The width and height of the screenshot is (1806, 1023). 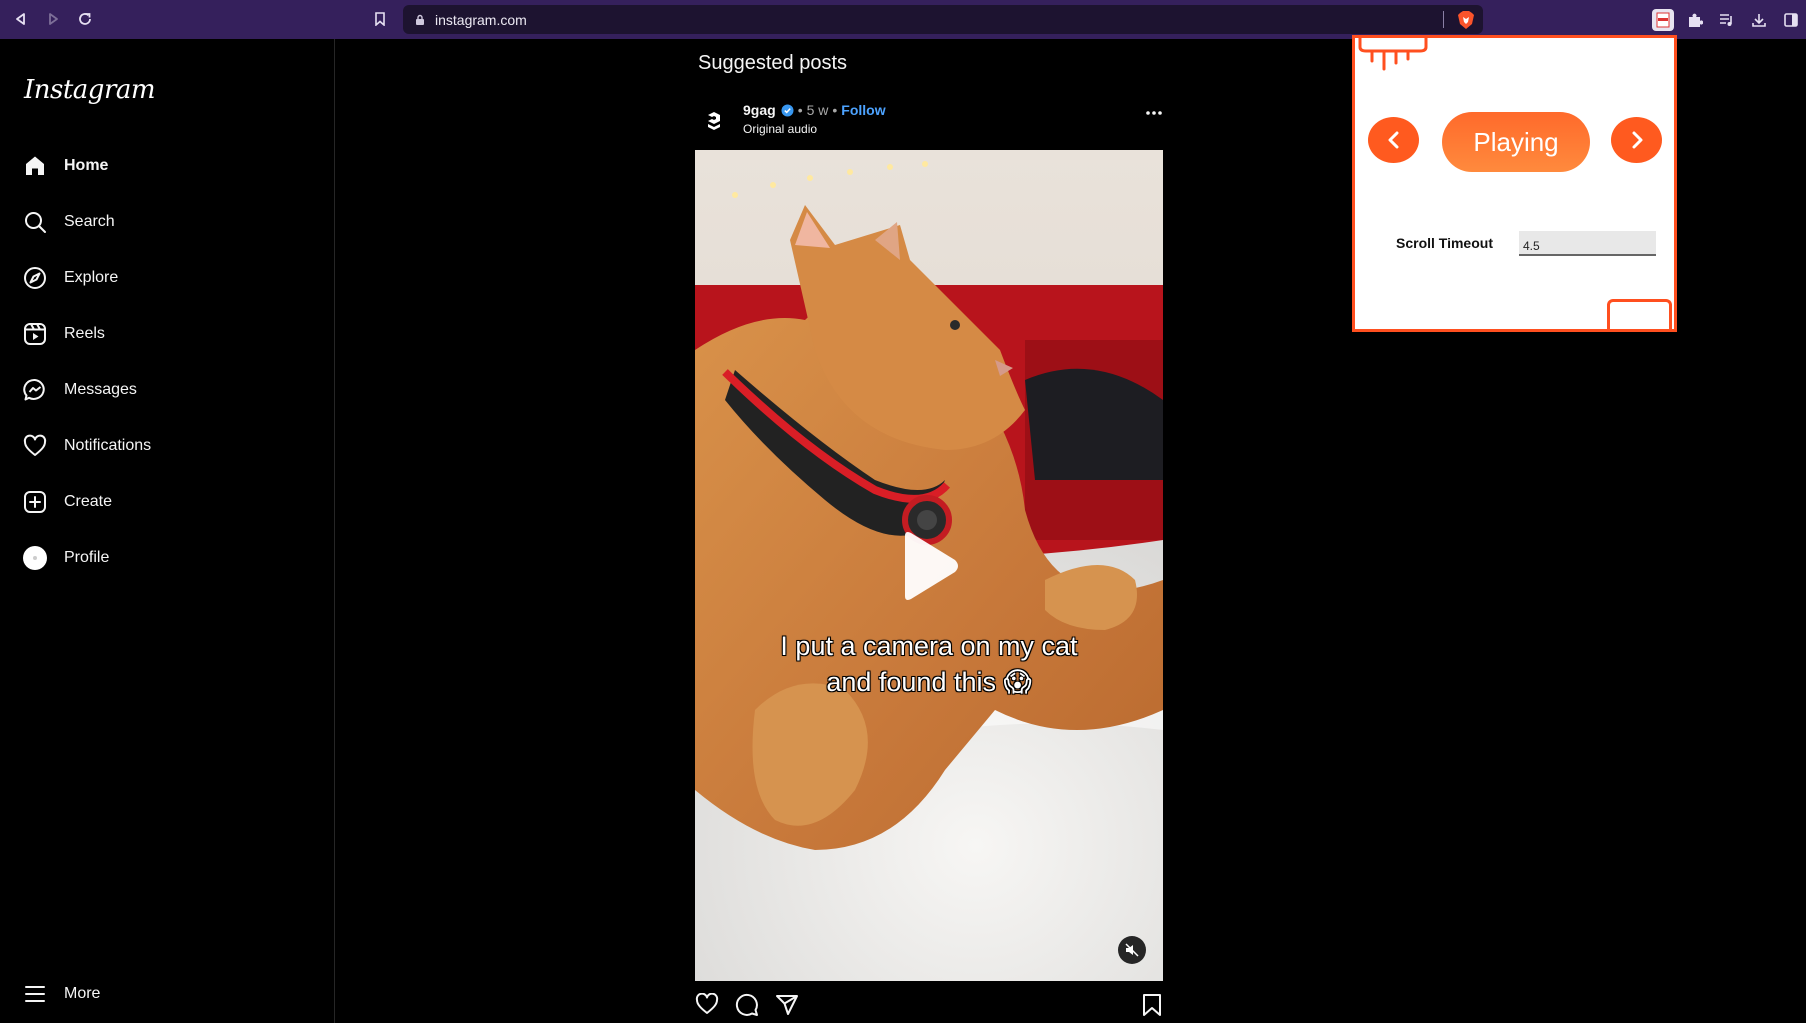 I want to click on sidebar-item-create: Create, so click(x=167, y=502).